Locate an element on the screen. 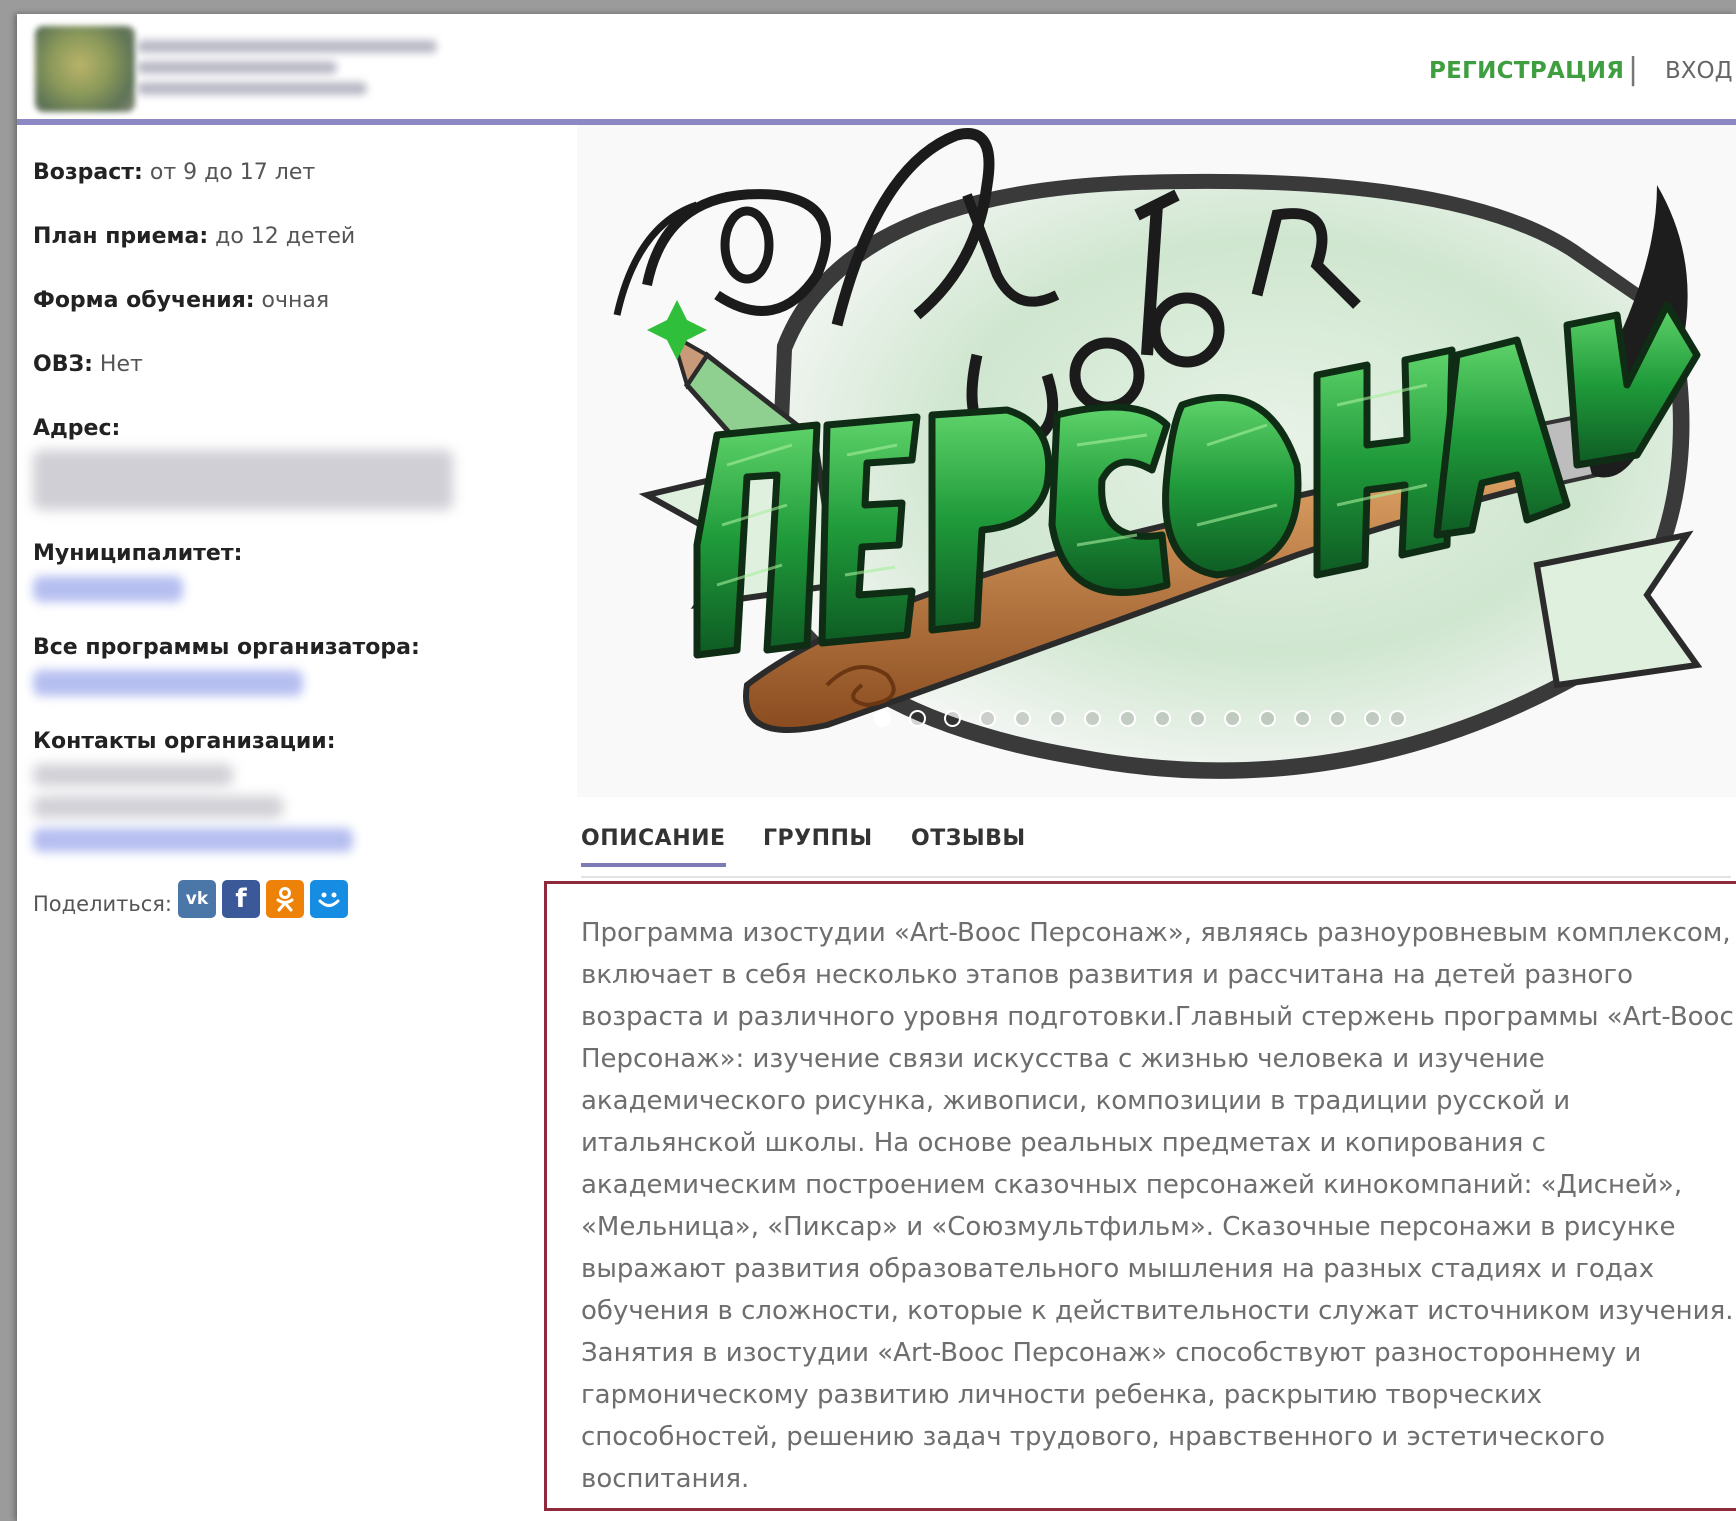  municipality-row: Муниципалитет: is located at coordinates (137, 553).